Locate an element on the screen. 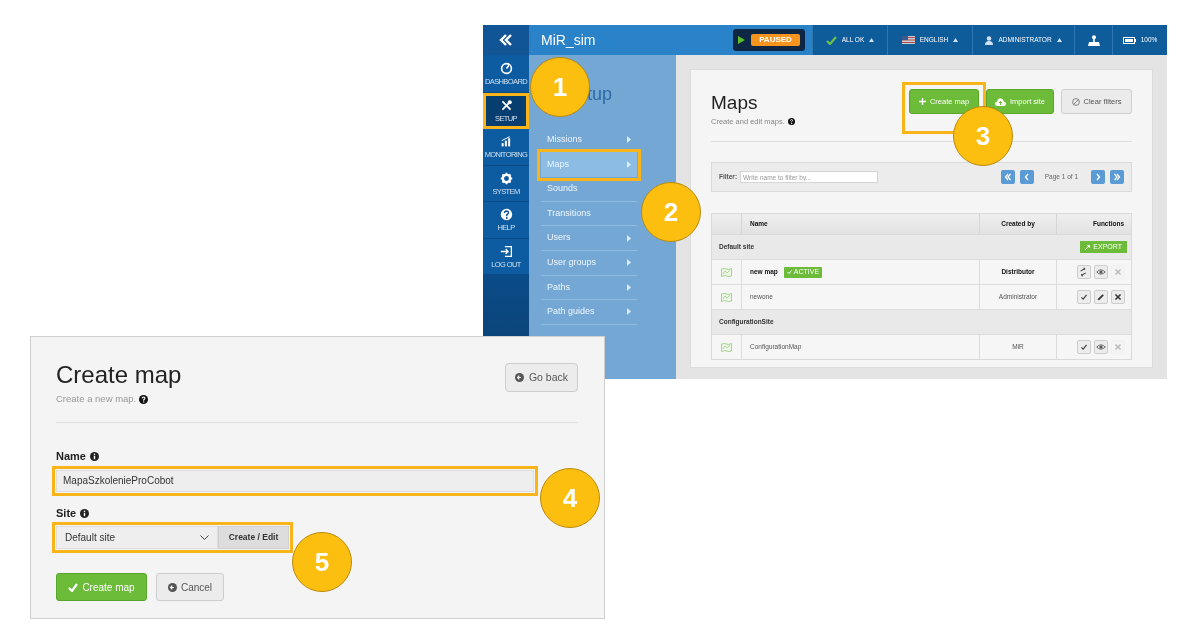 The height and width of the screenshot is (625, 1179). status-item is located at coordinates (1093, 40).